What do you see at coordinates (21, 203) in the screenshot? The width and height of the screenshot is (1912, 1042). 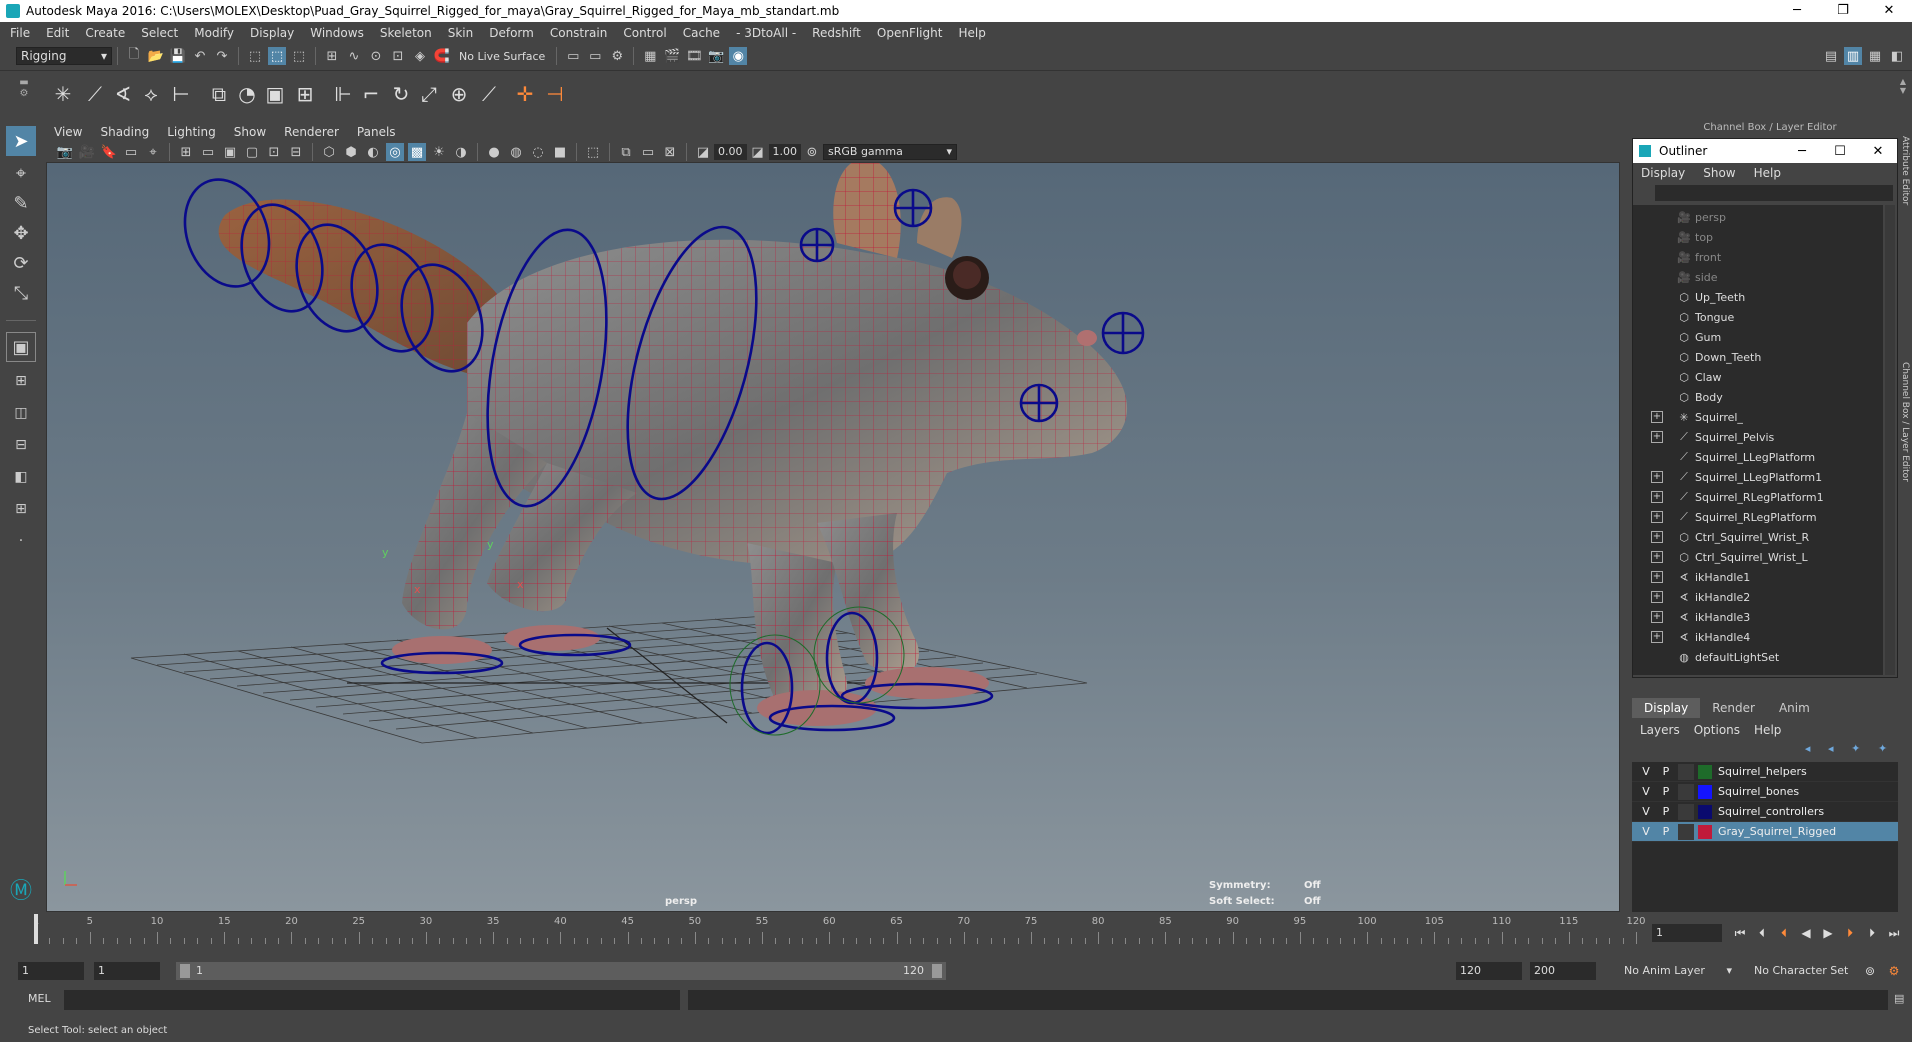 I see `paint-select-icon: ✎` at bounding box center [21, 203].